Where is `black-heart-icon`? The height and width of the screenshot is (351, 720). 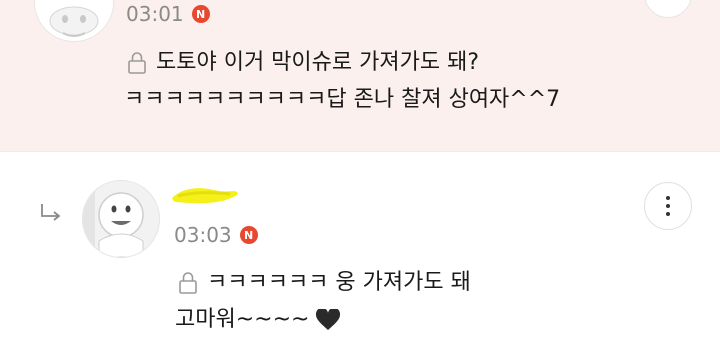
black-heart-icon is located at coordinates (328, 319).